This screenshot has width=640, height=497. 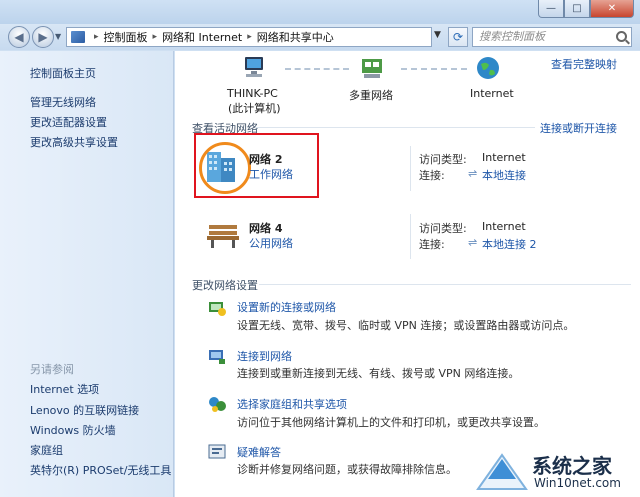 I want to click on search-placeholder: 搜索控制面板, so click(x=512, y=36).